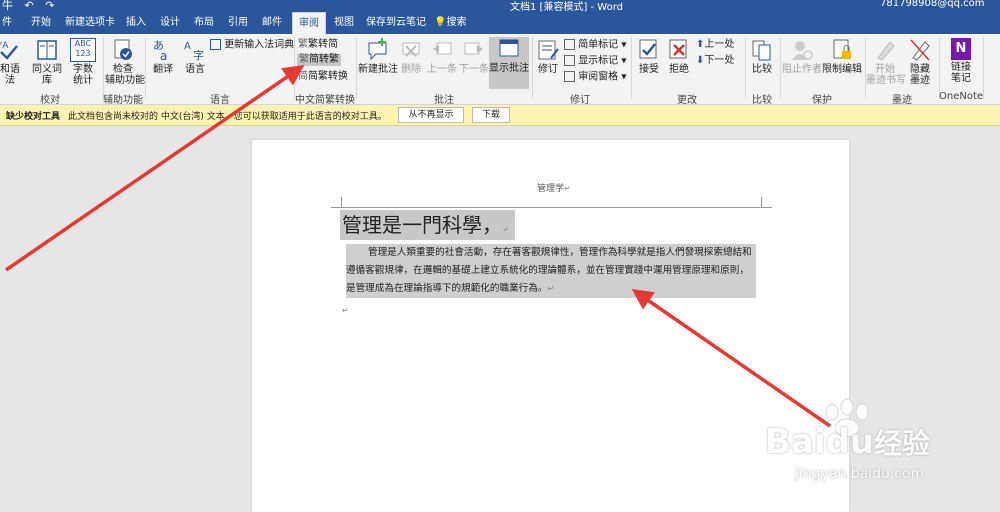 The image size is (1000, 512). I want to click on watermark-url: jingyan.baidu.com, so click(860, 474).